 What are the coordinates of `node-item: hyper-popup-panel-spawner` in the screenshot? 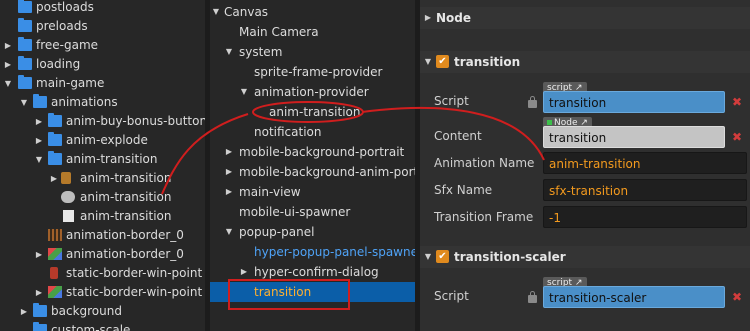 It's located at (312, 252).